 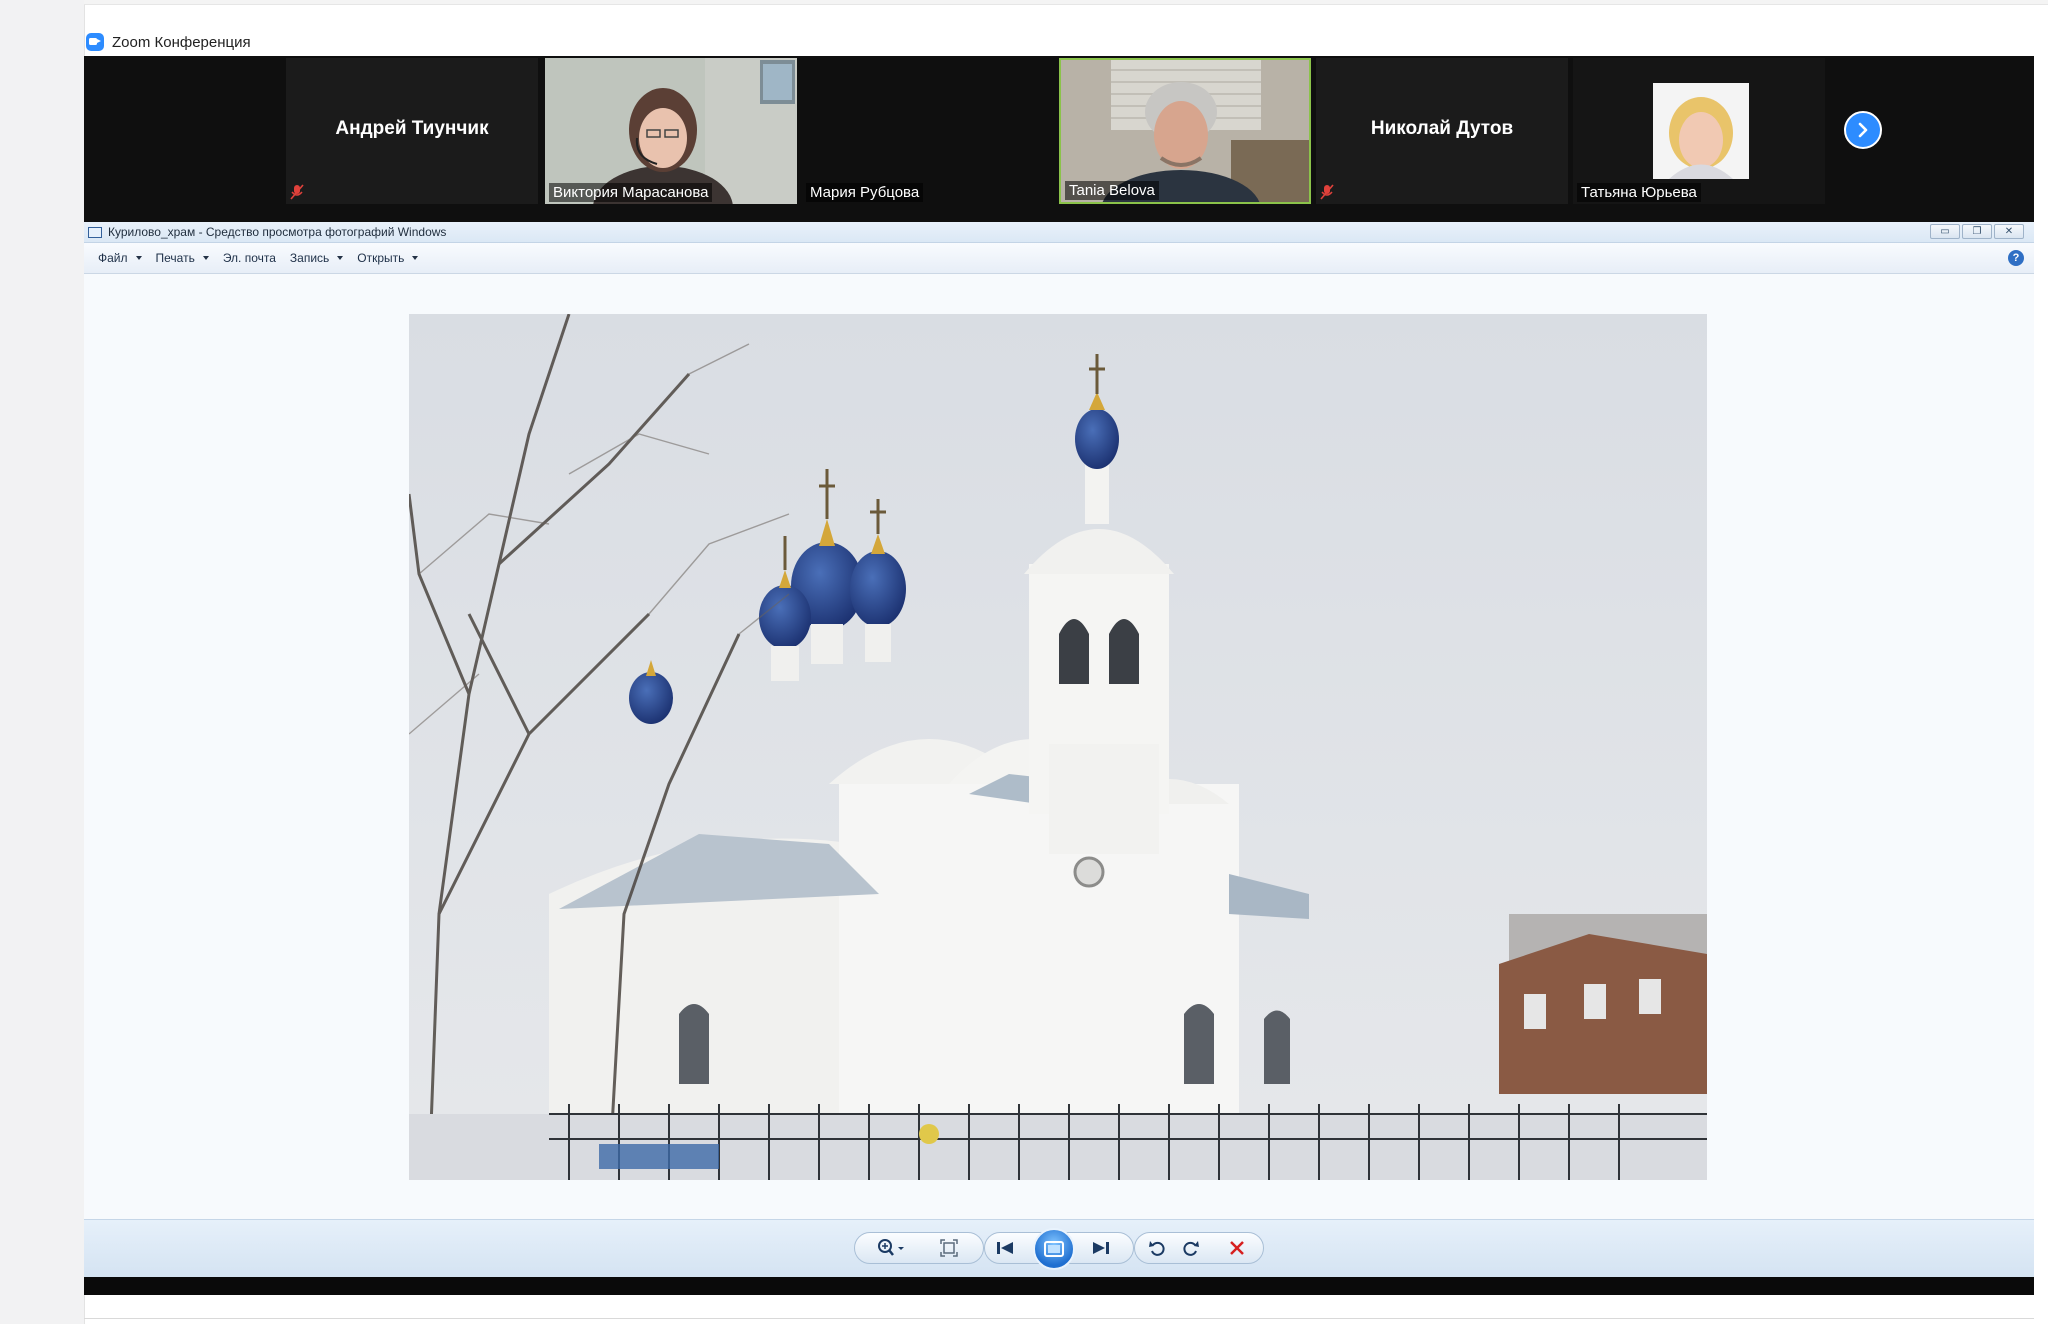 I want to click on slideshow-icon, so click(x=1054, y=1249).